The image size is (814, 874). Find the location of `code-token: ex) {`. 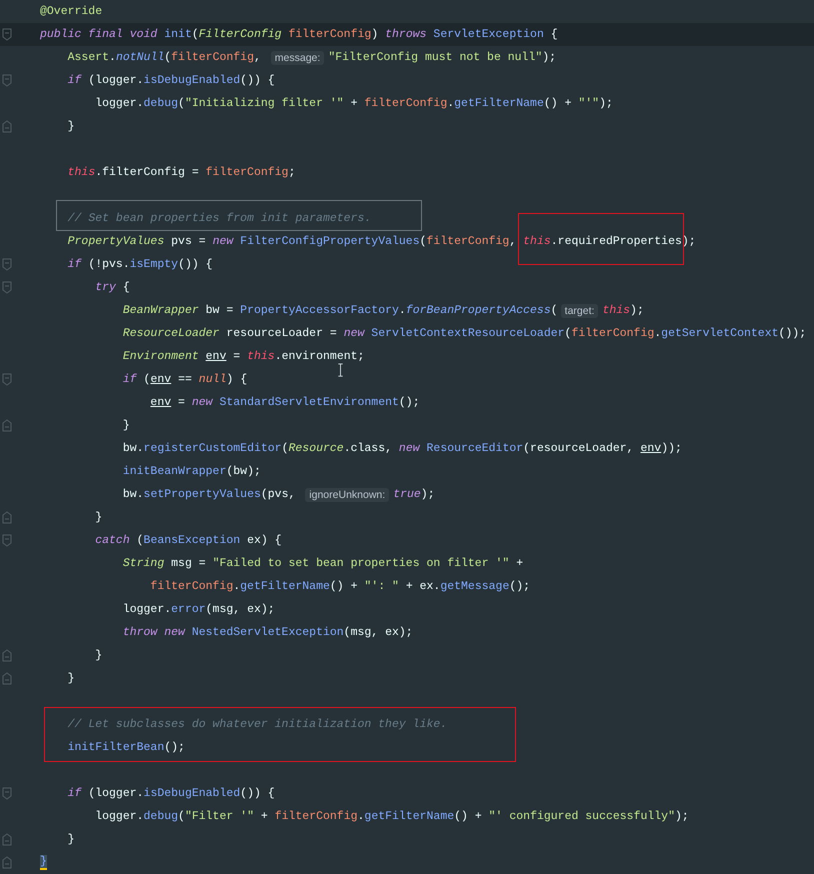

code-token: ex) { is located at coordinates (264, 540).